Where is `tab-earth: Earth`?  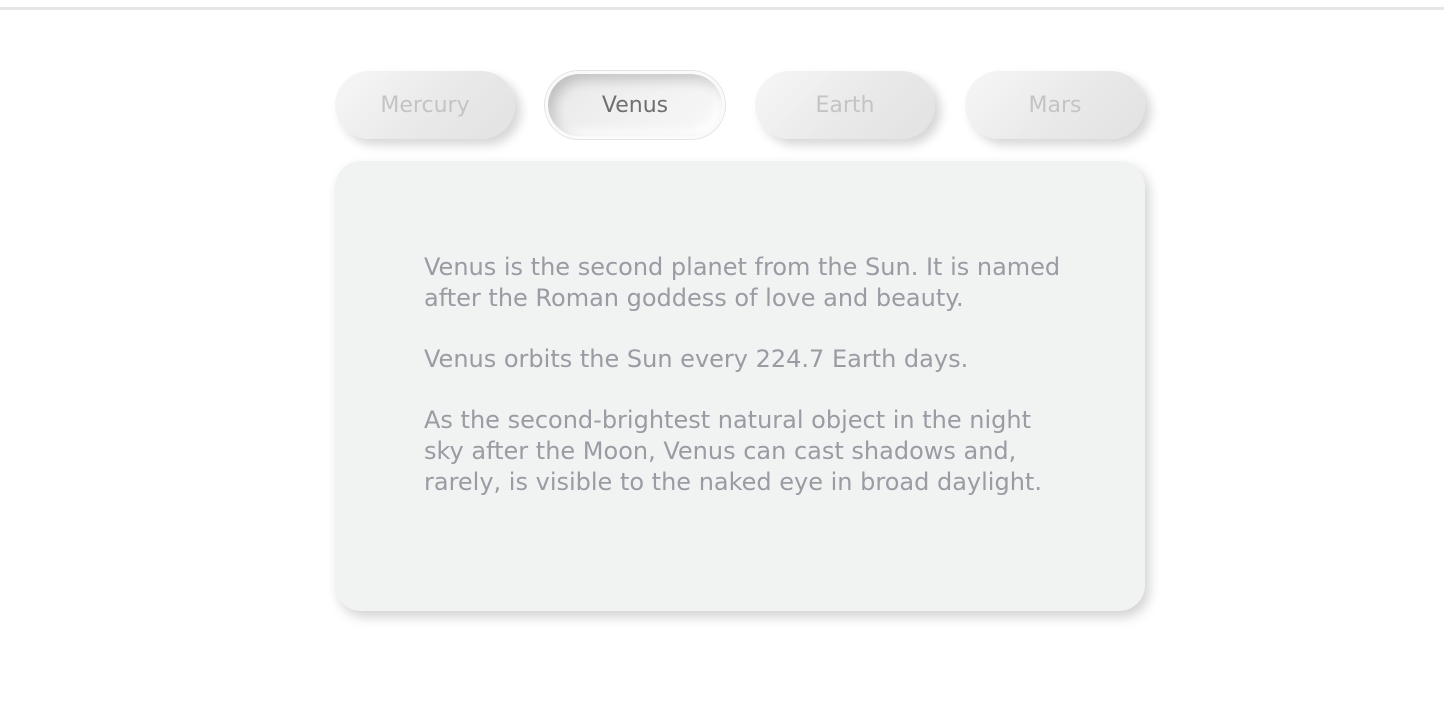
tab-earth: Earth is located at coordinates (845, 105).